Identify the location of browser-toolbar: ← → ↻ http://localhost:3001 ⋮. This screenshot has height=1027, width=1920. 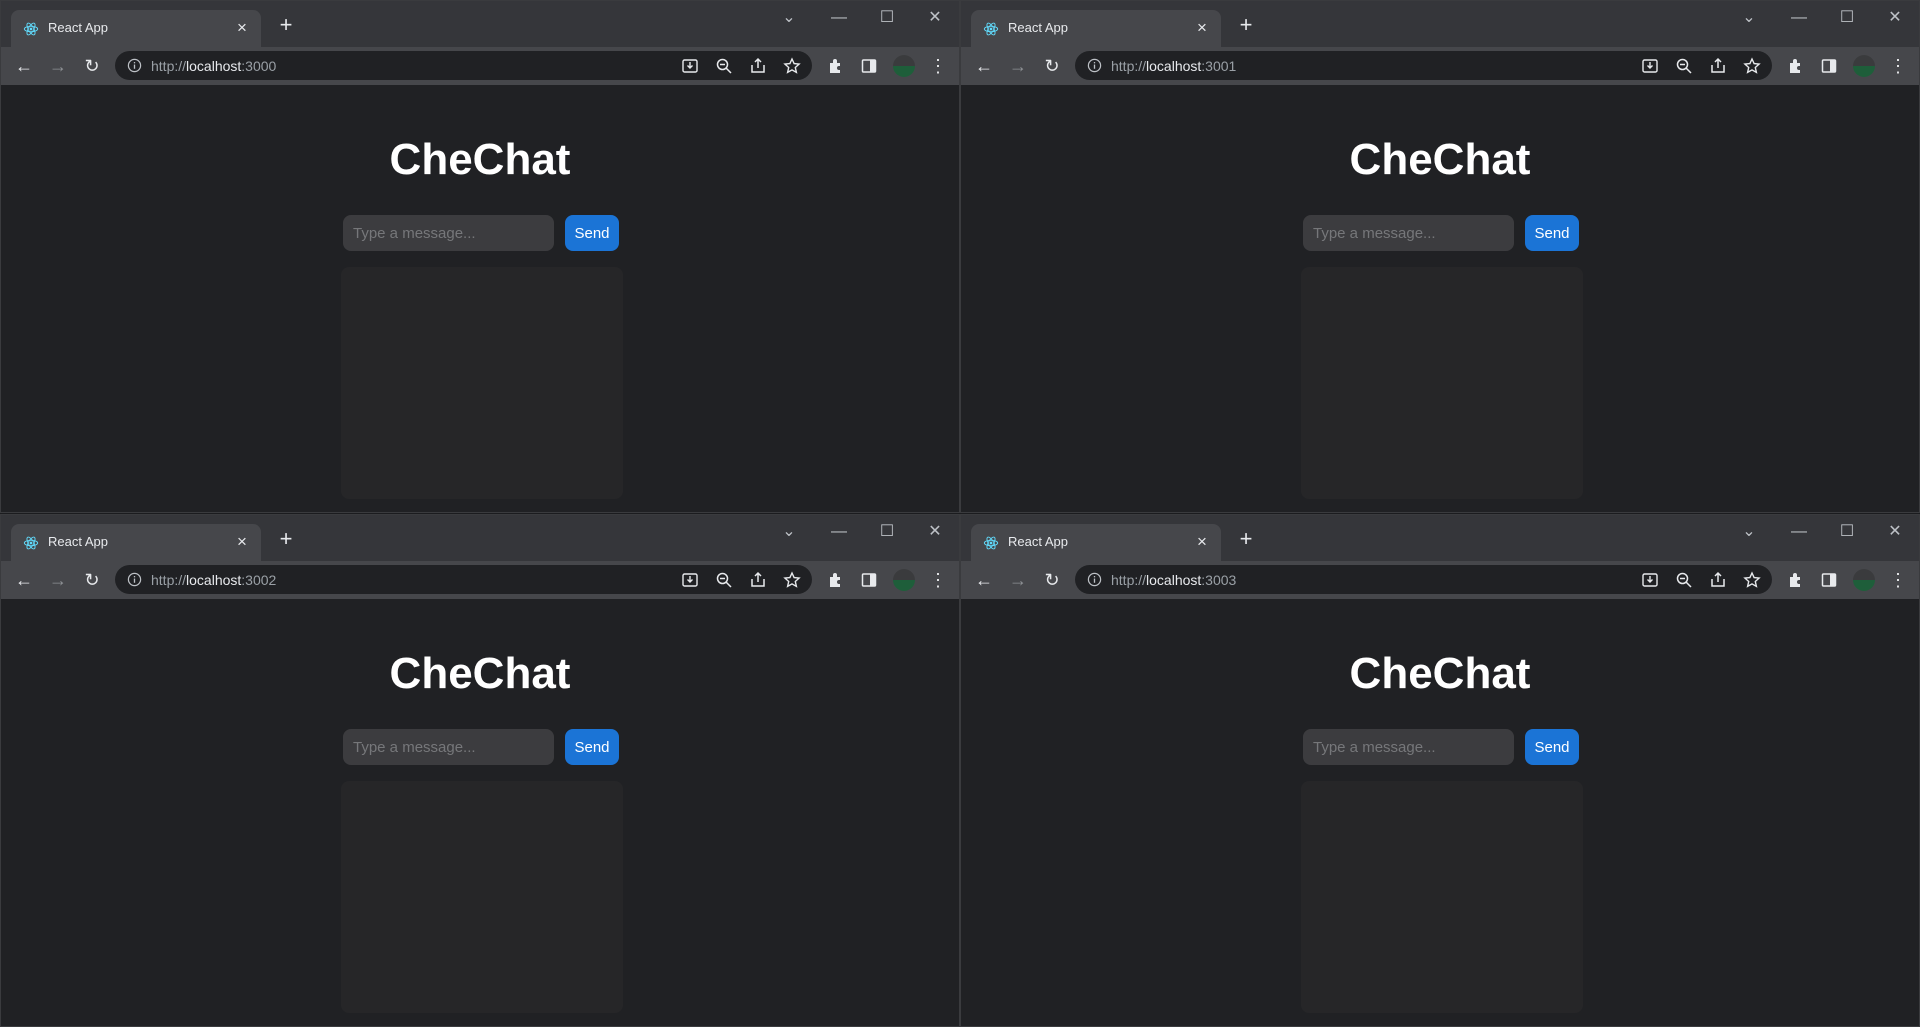
(1440, 66).